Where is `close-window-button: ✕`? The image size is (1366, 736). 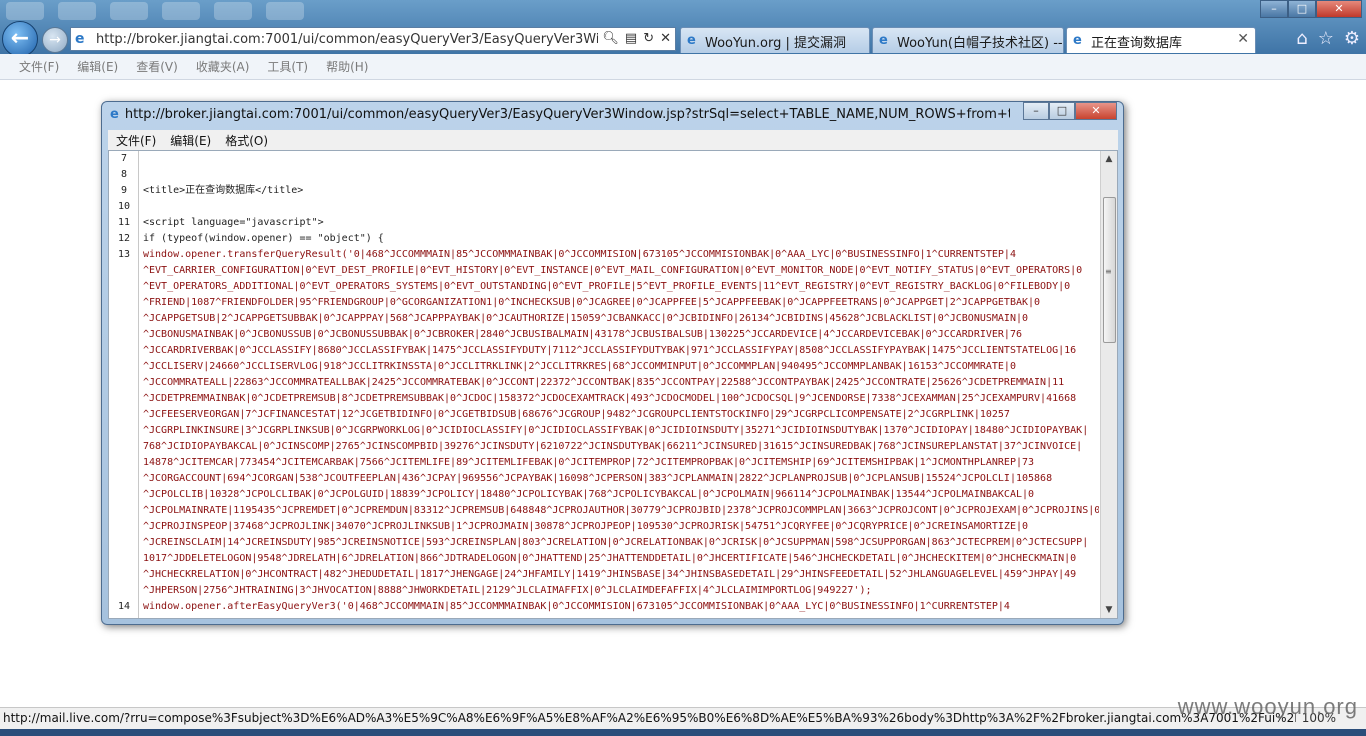
close-window-button: ✕ is located at coordinates (1339, 9).